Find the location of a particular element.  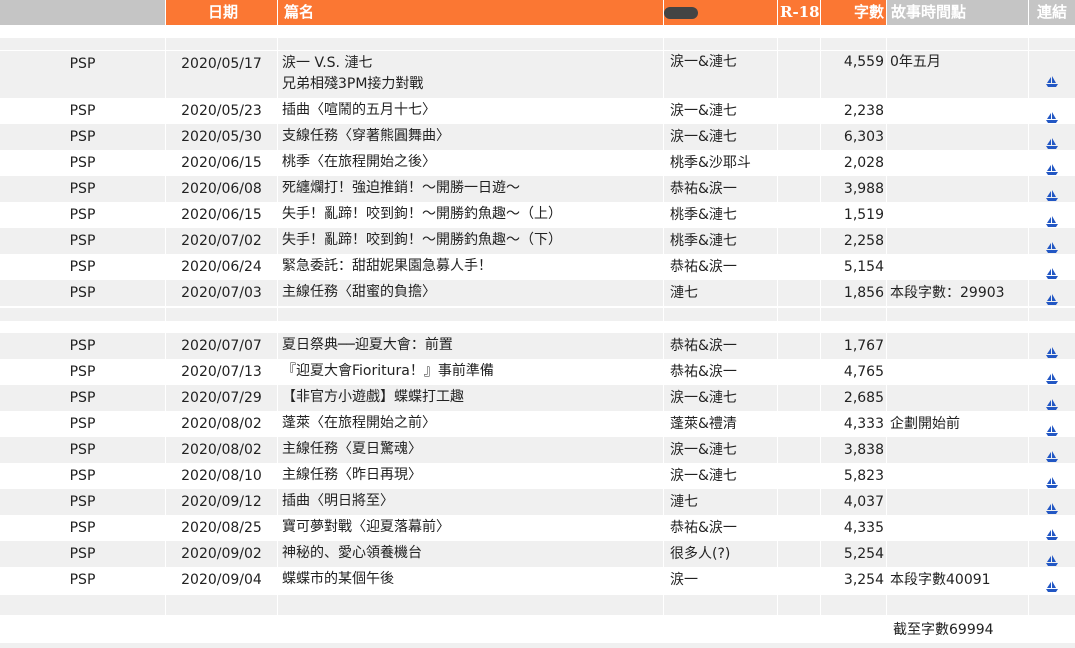

word-count-cell: 1,767 is located at coordinates (863, 346).